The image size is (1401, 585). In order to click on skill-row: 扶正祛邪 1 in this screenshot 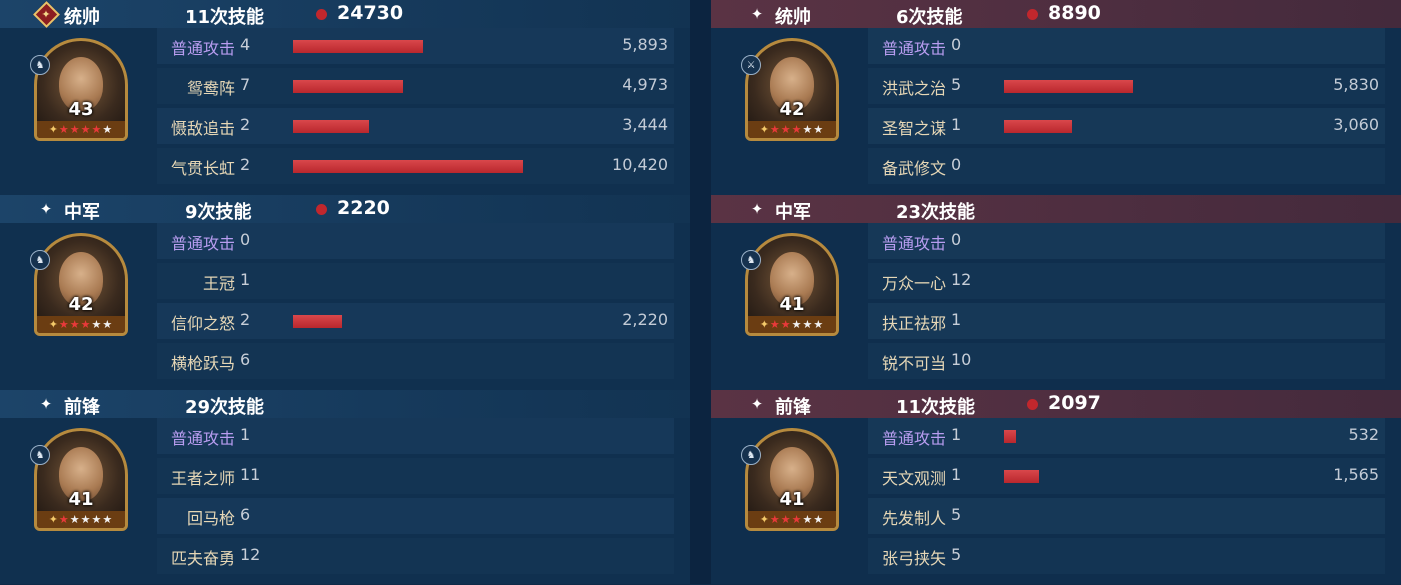, I will do `click(1126, 321)`.